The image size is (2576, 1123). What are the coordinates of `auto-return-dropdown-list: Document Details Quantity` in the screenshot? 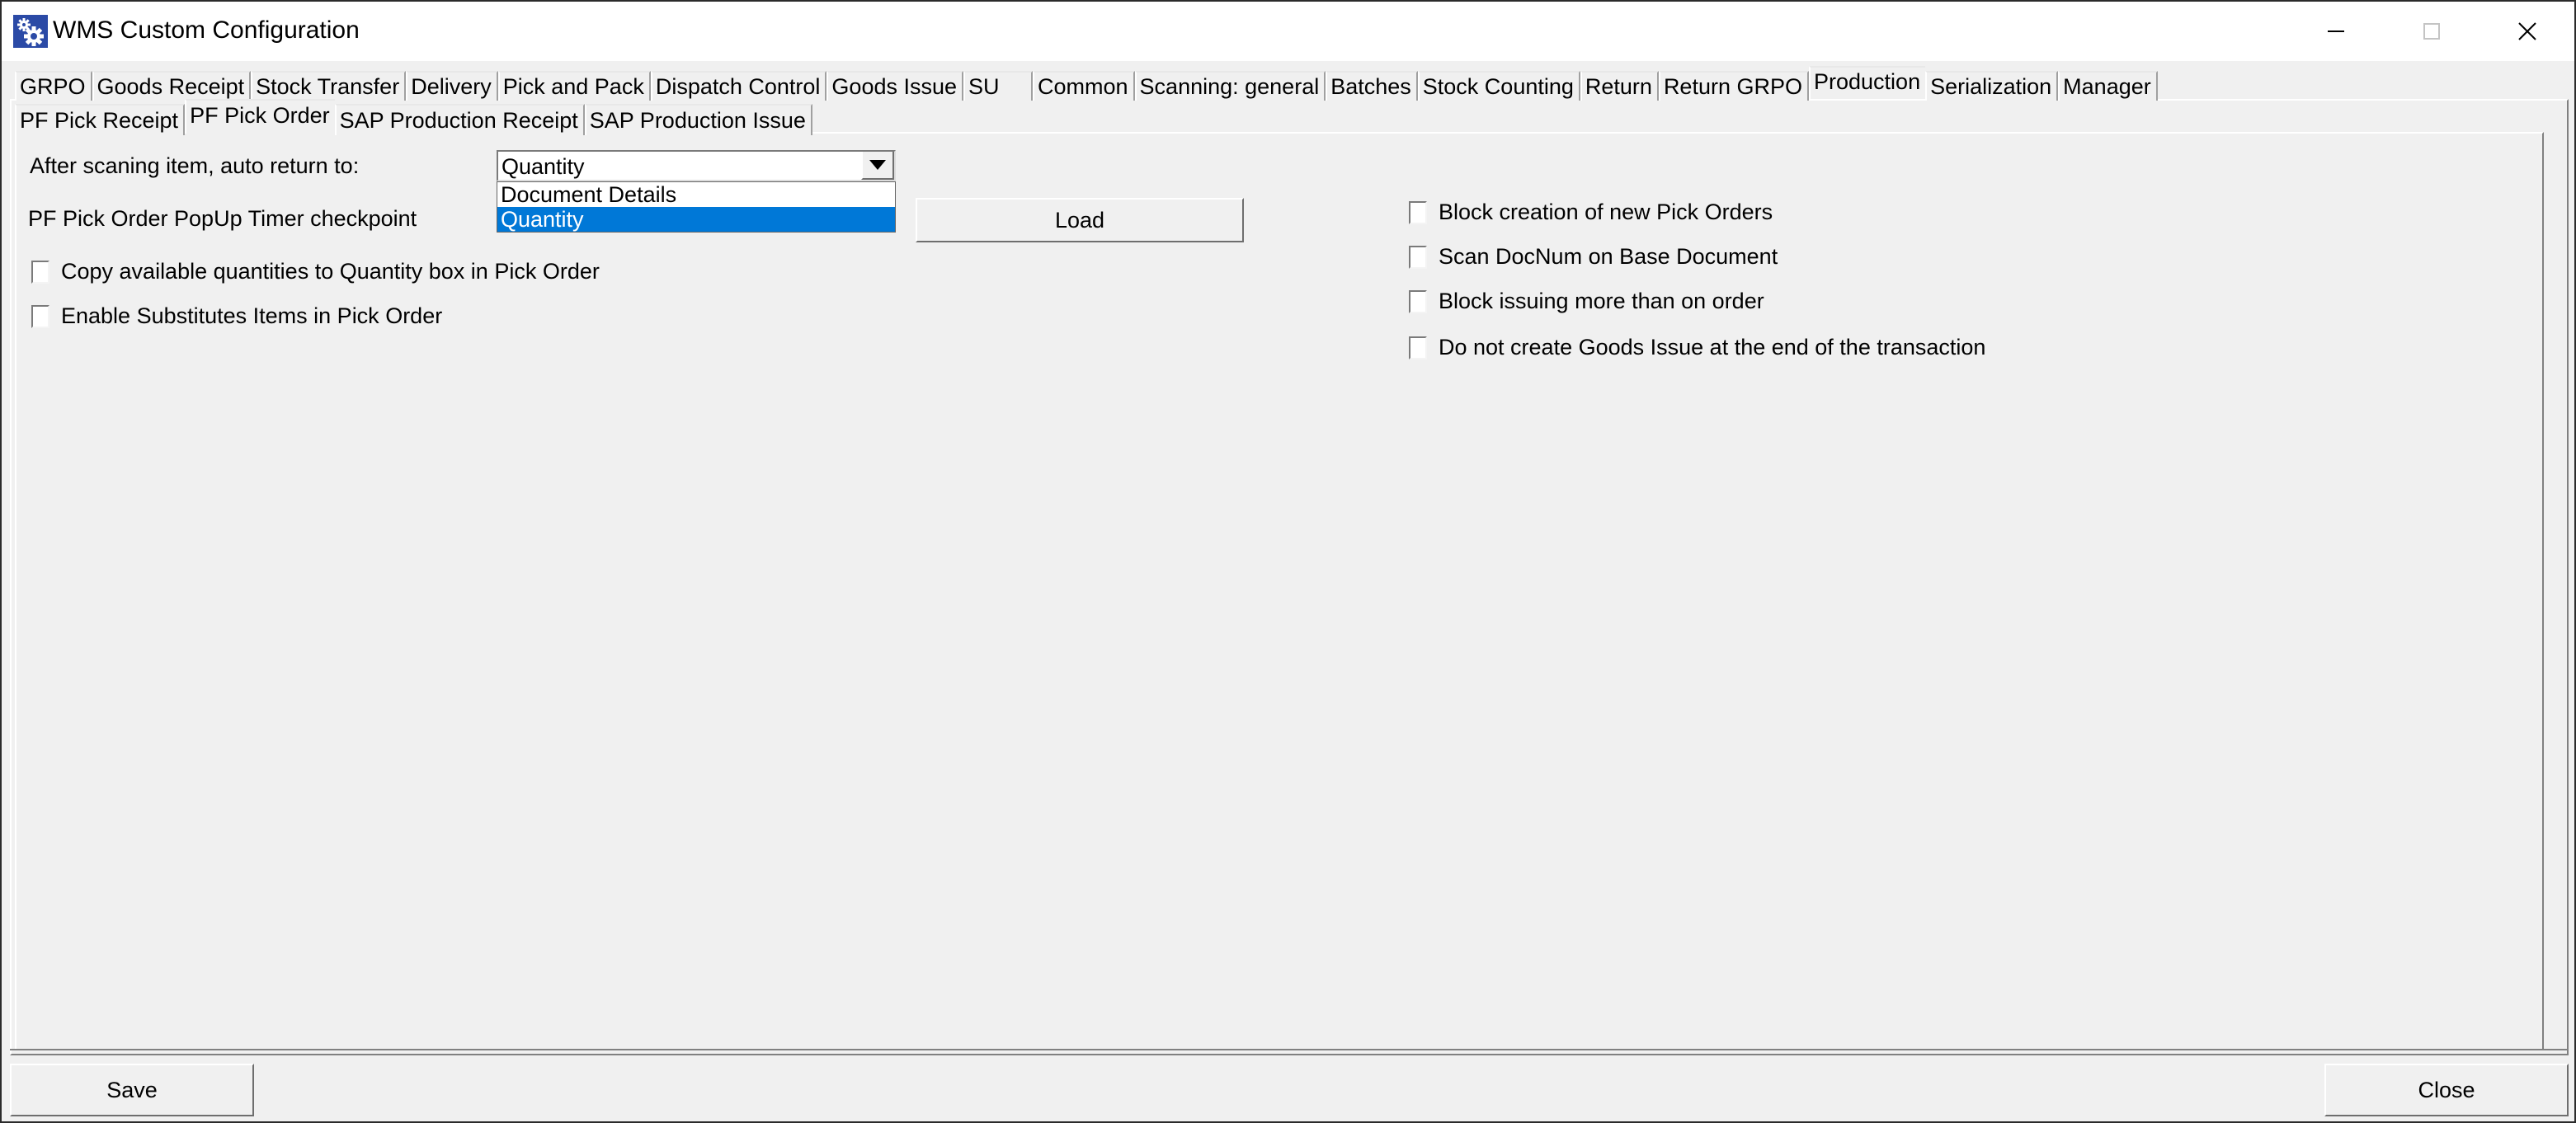 It's located at (696, 207).